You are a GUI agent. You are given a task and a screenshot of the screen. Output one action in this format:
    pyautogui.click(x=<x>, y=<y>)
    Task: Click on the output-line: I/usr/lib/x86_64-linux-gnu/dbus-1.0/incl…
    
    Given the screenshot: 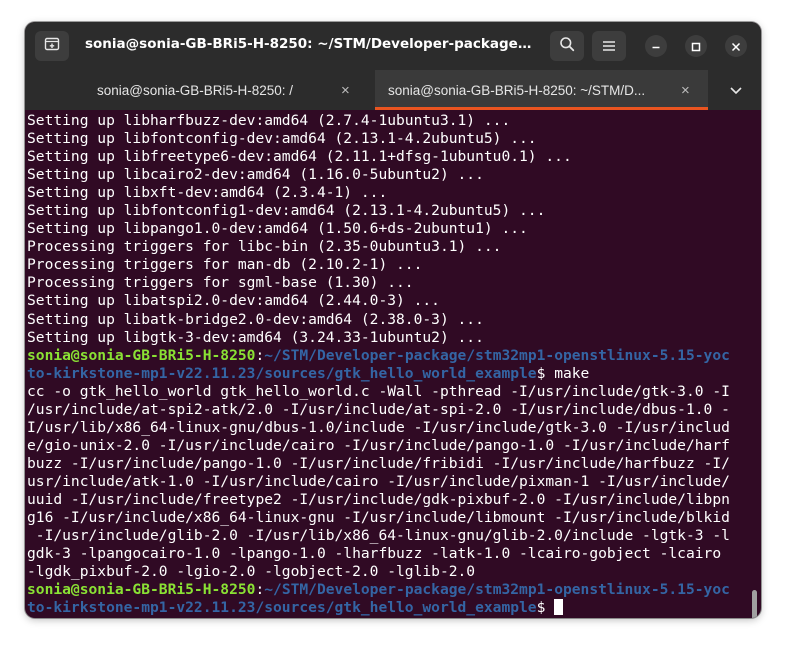 What is the action you would take?
    pyautogui.click(x=378, y=427)
    